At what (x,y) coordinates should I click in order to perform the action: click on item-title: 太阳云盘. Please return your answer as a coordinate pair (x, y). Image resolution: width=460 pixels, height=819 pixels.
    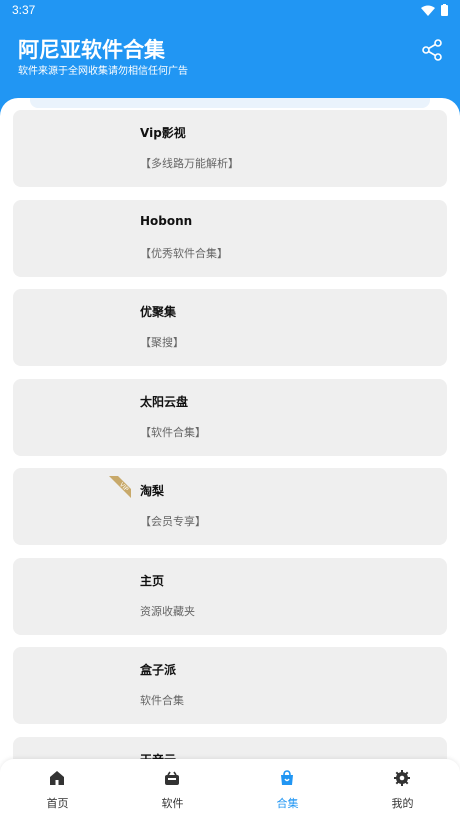
    Looking at the image, I should click on (164, 402).